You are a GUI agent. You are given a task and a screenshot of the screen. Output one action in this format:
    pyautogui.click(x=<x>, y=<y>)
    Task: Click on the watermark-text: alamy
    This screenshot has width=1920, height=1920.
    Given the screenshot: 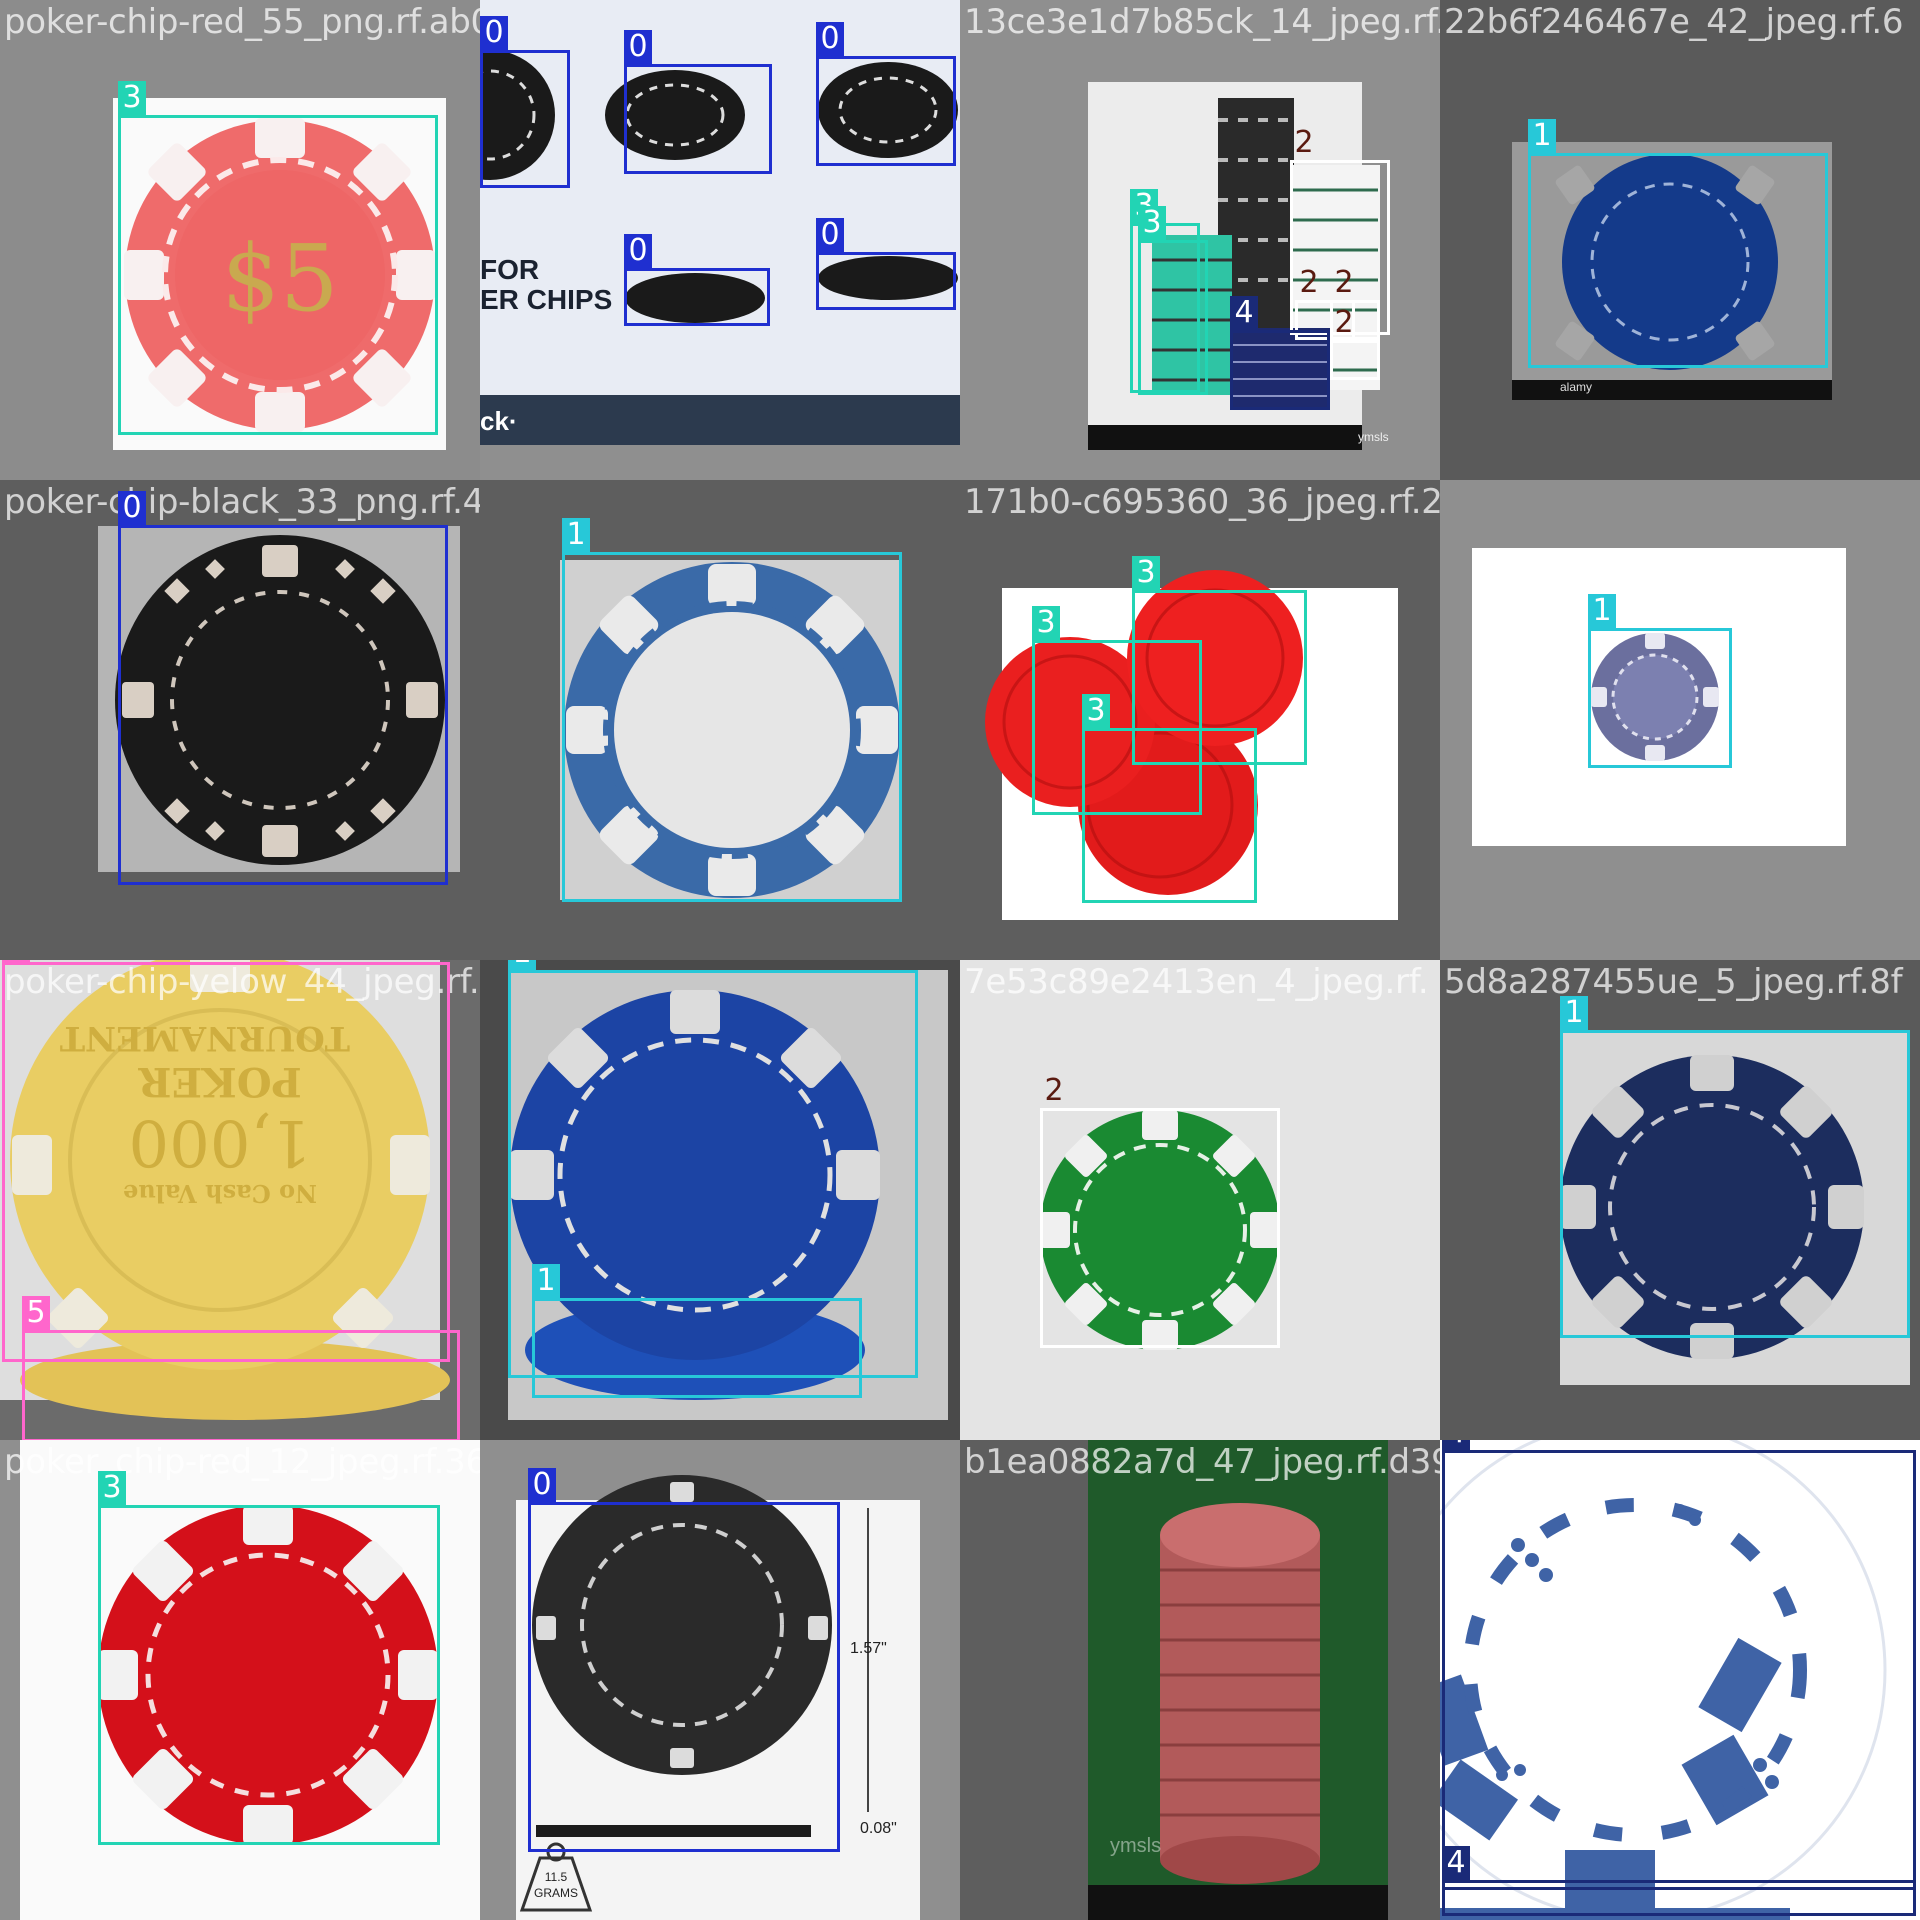 What is the action you would take?
    pyautogui.click(x=1576, y=387)
    